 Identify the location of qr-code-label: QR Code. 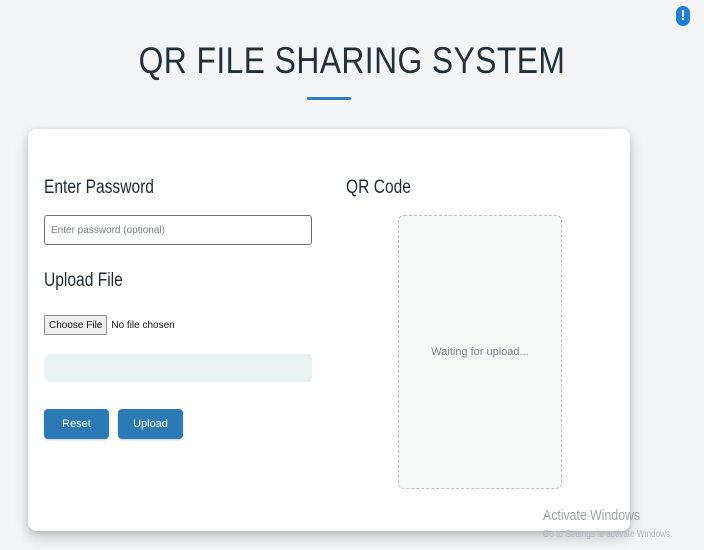
(378, 187).